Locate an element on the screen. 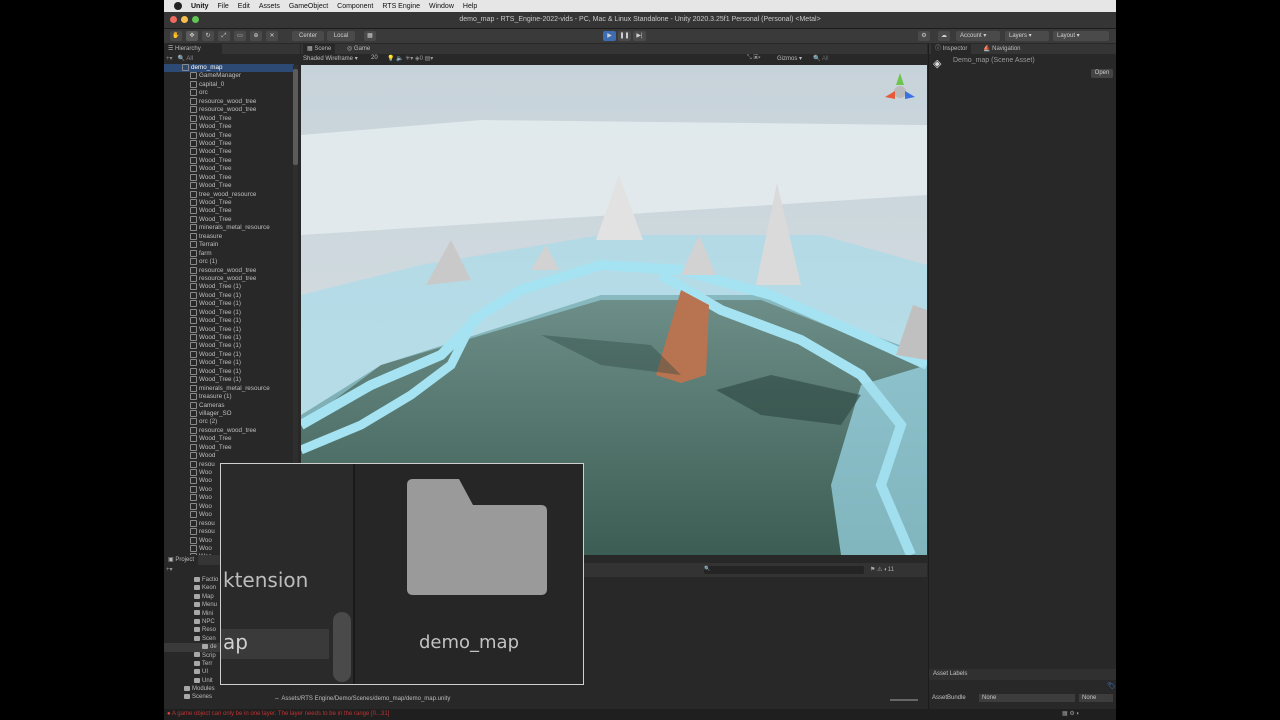 Image resolution: width=1280 pixels, height=720 pixels. account-dropdown: Account ▾ is located at coordinates (978, 36).